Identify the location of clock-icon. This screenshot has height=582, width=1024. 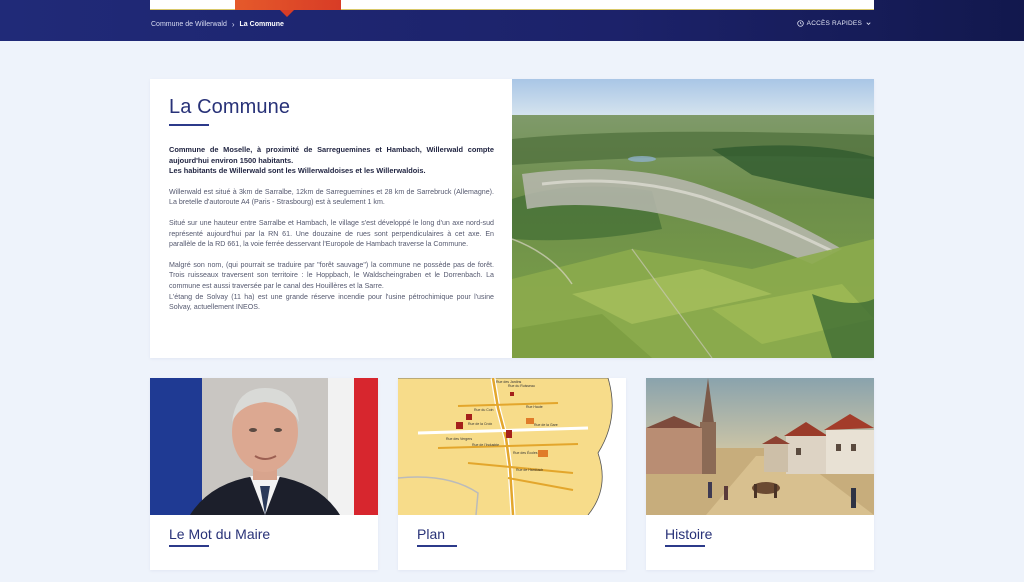
(800, 23).